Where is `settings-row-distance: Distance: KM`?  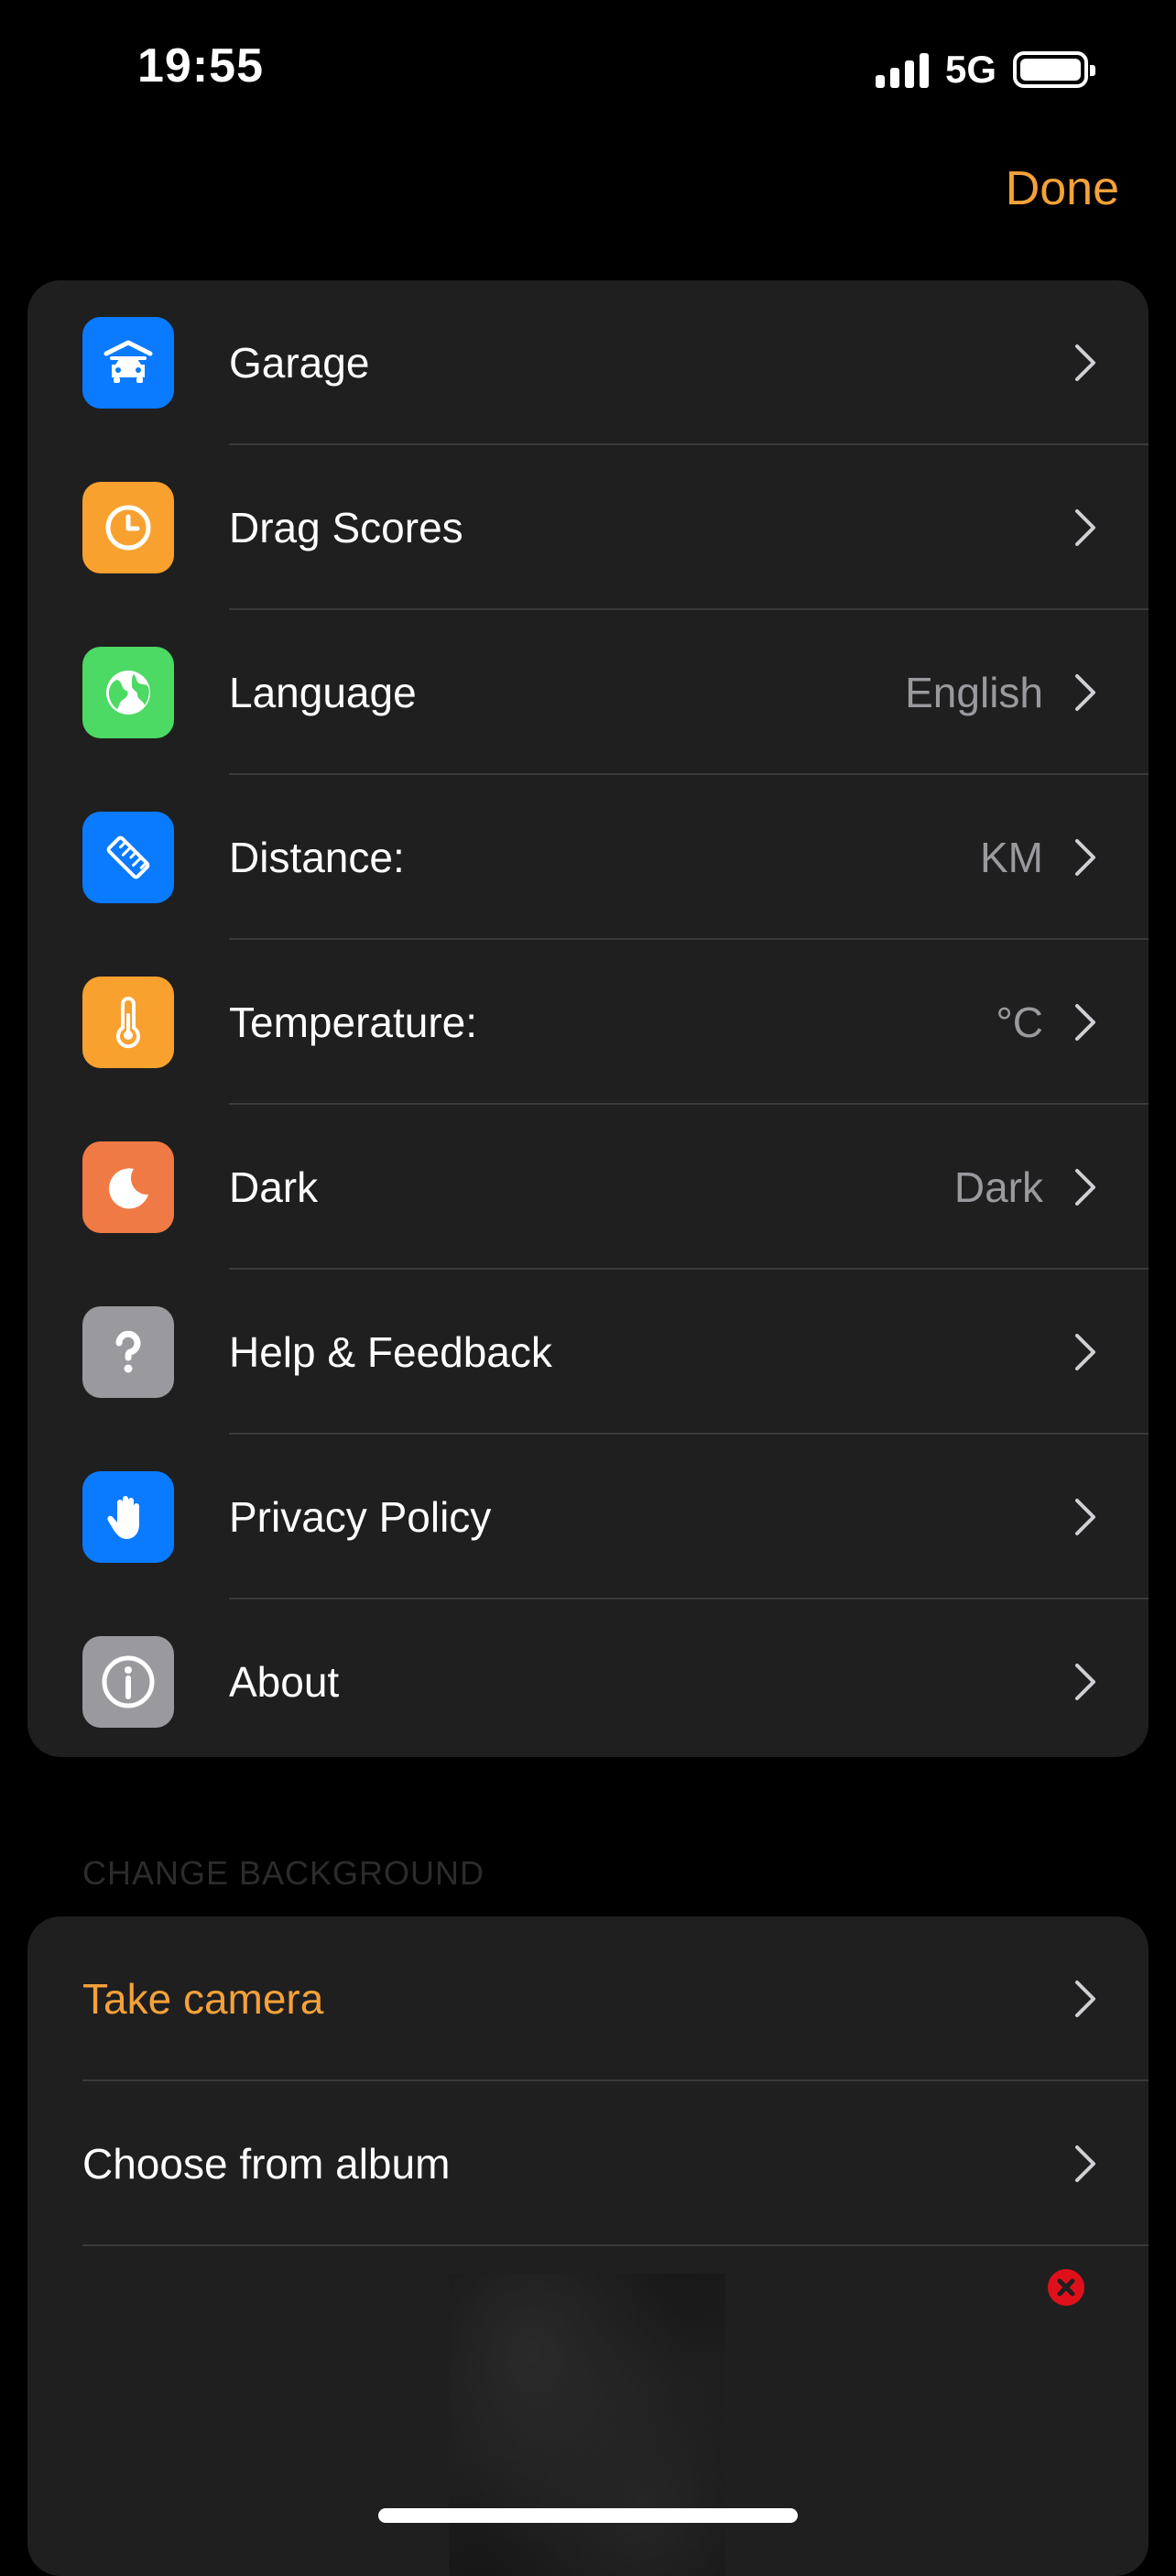
settings-row-distance: Distance: KM is located at coordinates (588, 858).